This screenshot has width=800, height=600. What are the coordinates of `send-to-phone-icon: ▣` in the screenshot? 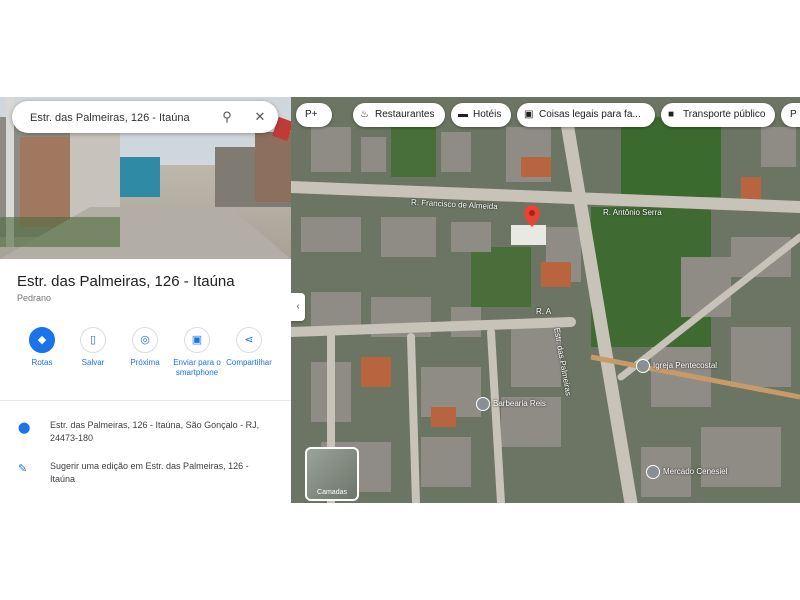 It's located at (197, 340).